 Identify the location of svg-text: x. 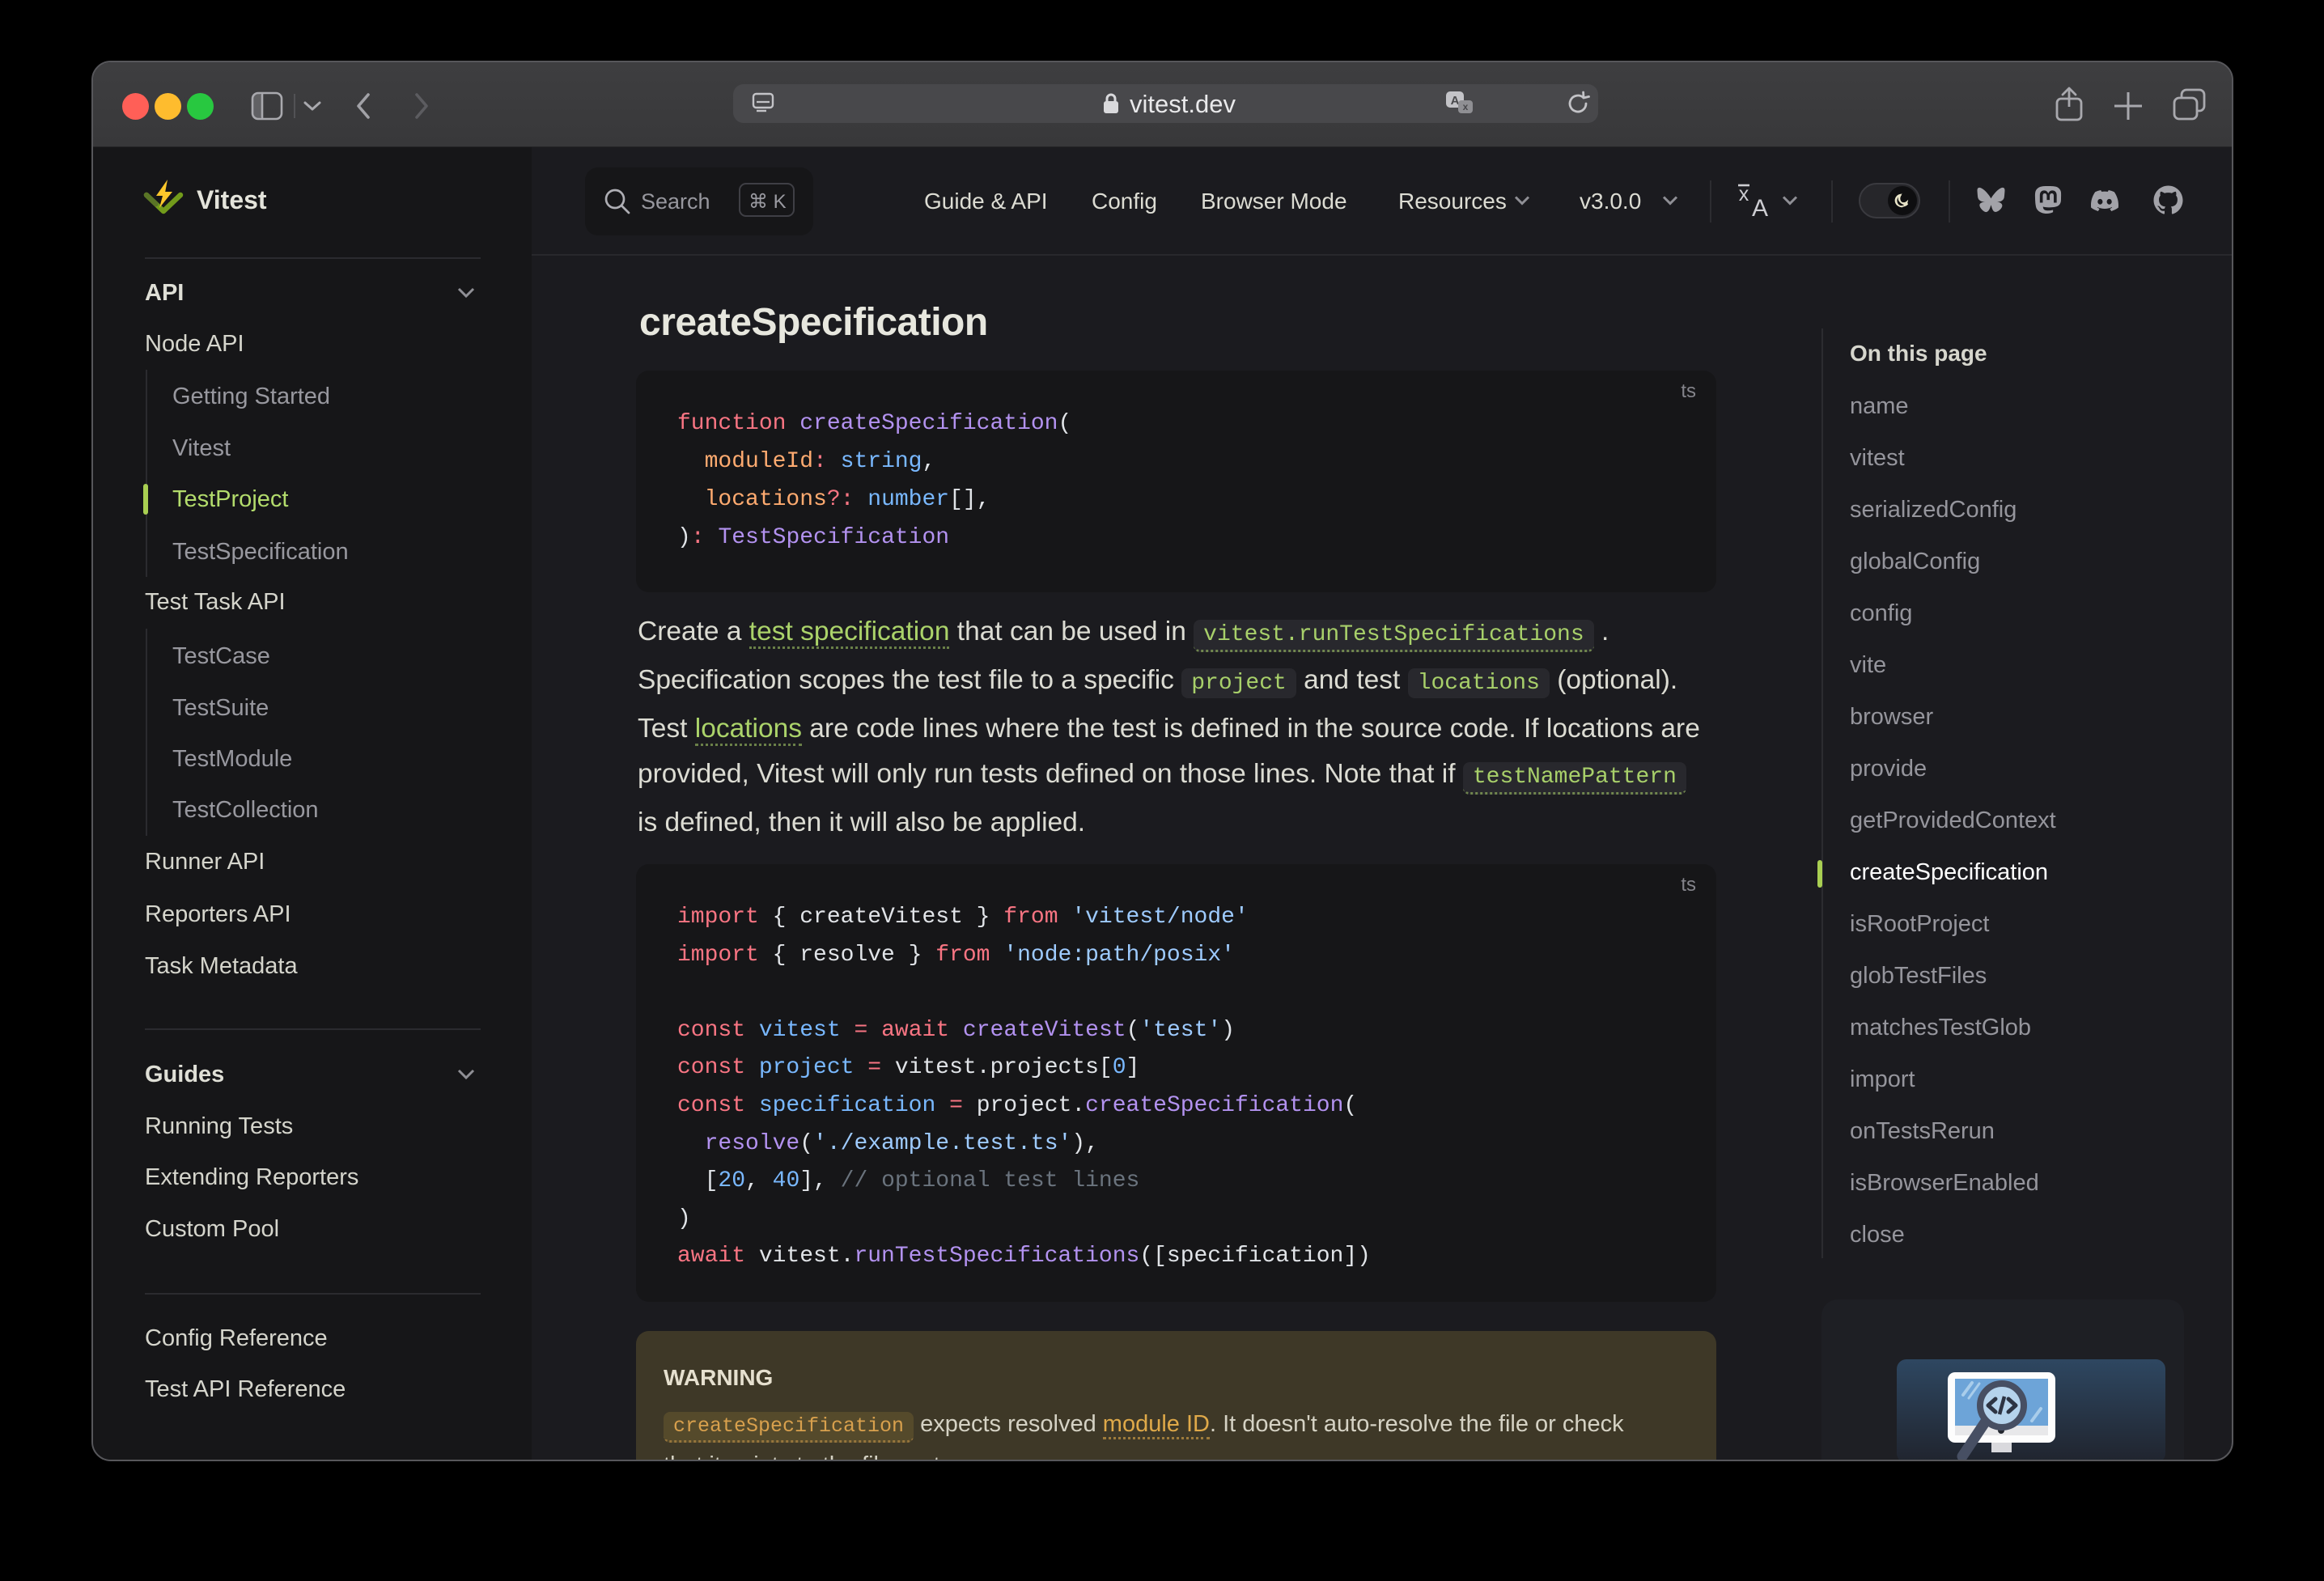
(1466, 106).